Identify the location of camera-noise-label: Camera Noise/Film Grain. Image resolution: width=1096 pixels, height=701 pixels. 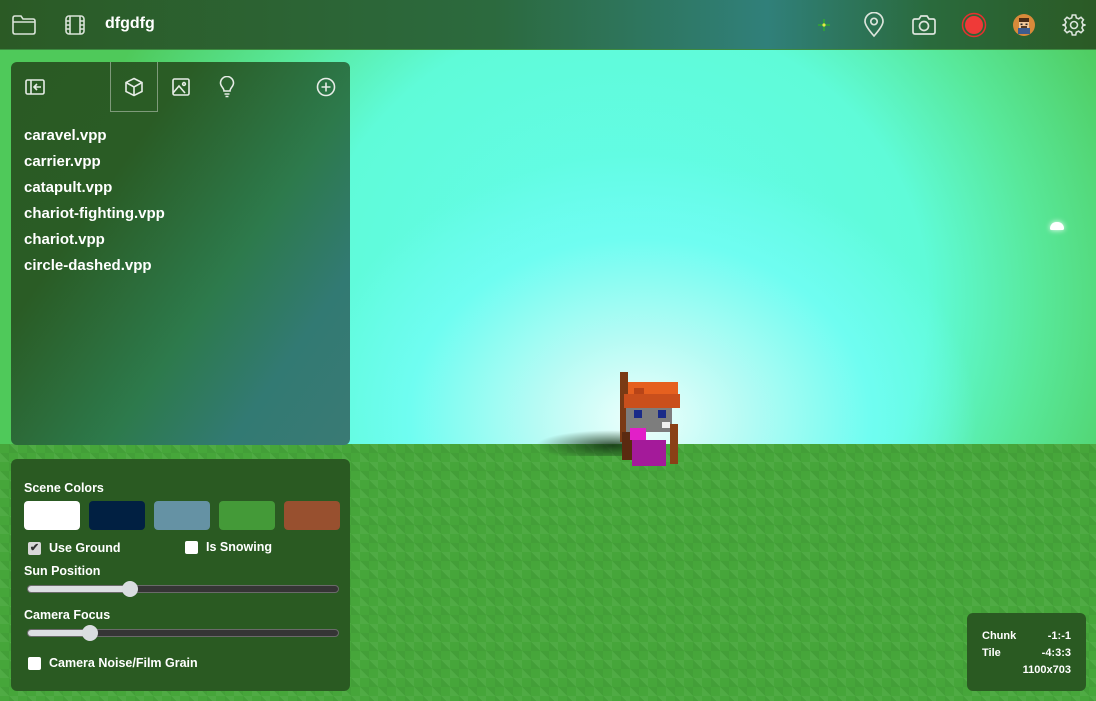
(123, 663).